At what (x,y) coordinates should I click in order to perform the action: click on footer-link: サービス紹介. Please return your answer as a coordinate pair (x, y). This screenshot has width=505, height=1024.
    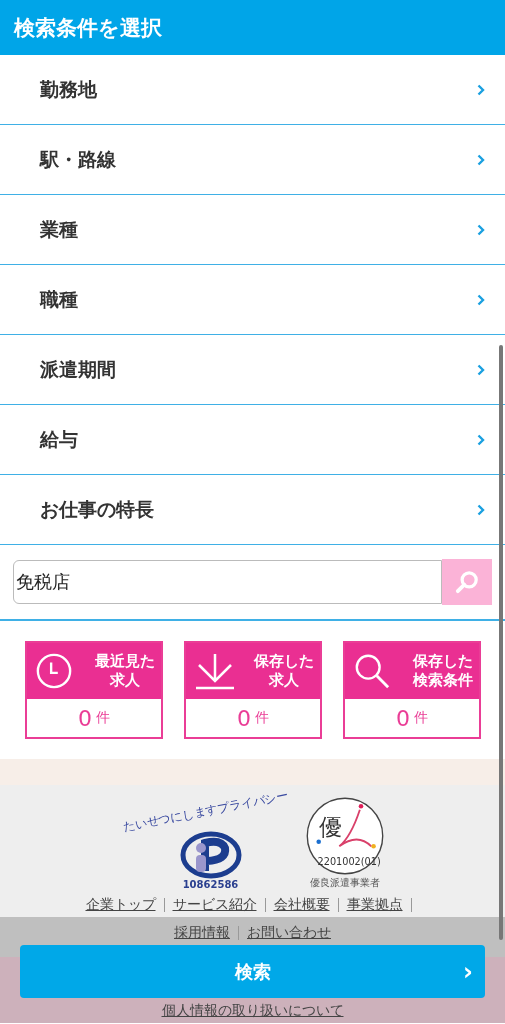
    Looking at the image, I should click on (214, 905).